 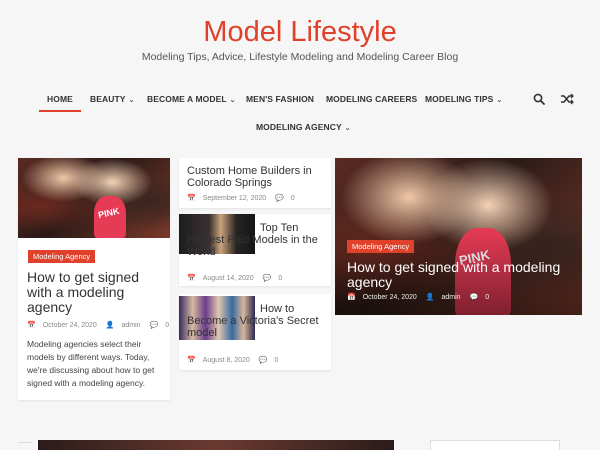 I want to click on nav-item-label: HOME, so click(x=60, y=99).